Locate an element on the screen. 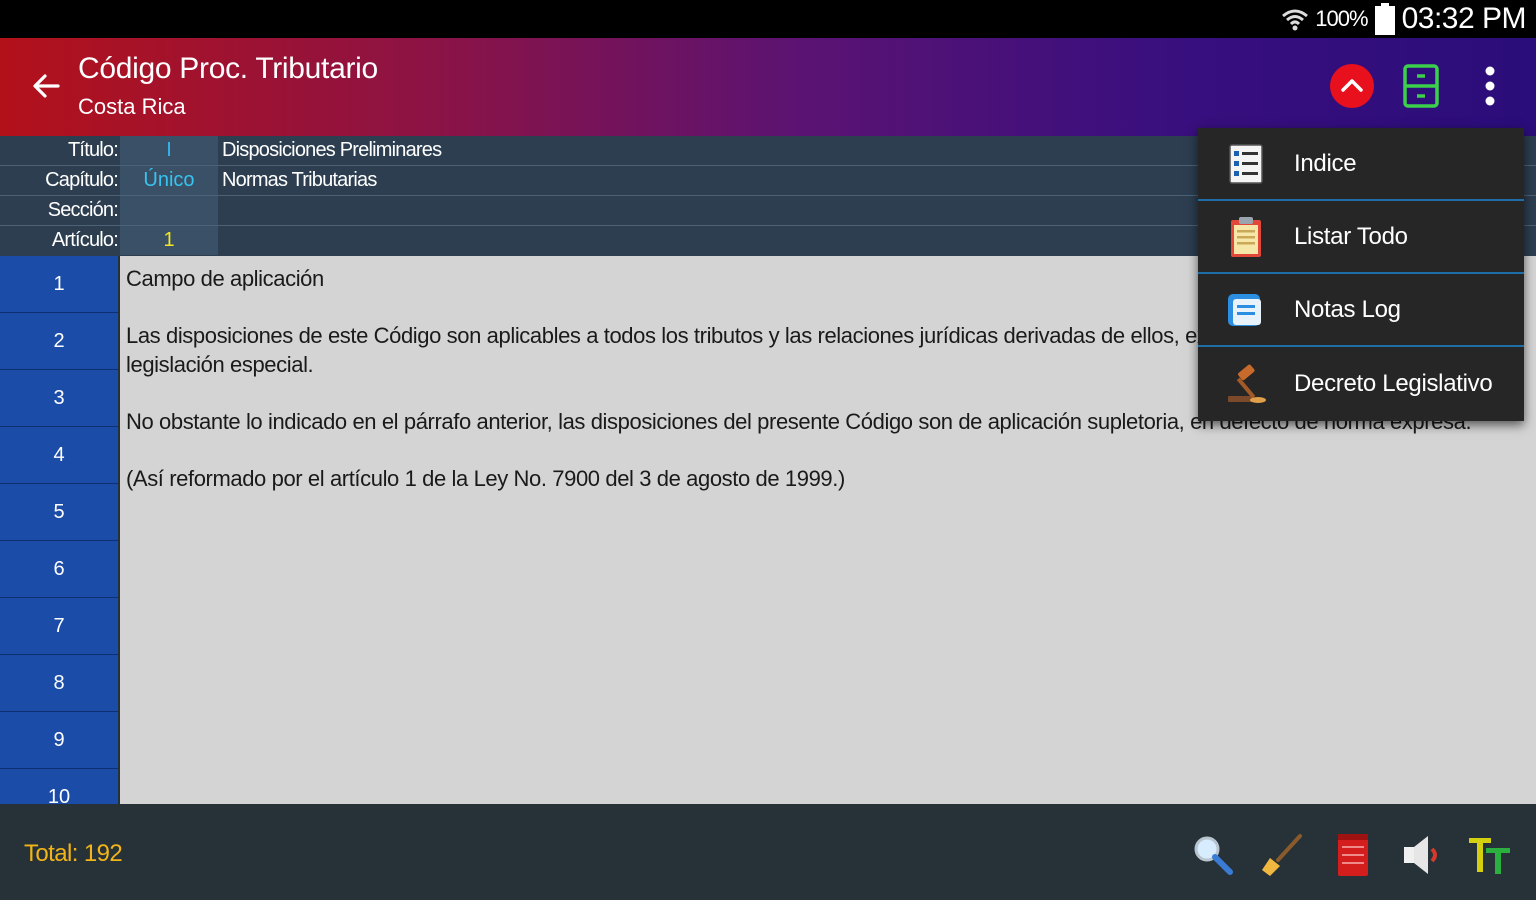 The image size is (1536, 900). paragraph-number: 2 is located at coordinates (59, 341).